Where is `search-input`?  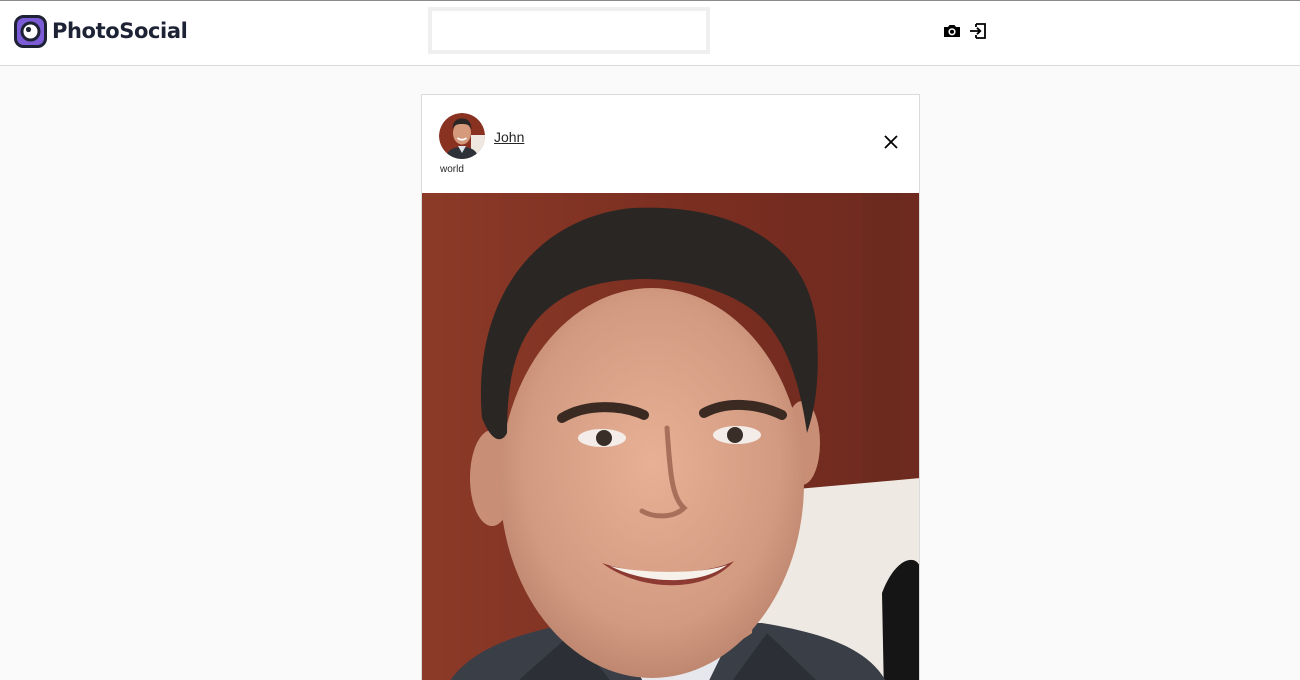 search-input is located at coordinates (569, 30).